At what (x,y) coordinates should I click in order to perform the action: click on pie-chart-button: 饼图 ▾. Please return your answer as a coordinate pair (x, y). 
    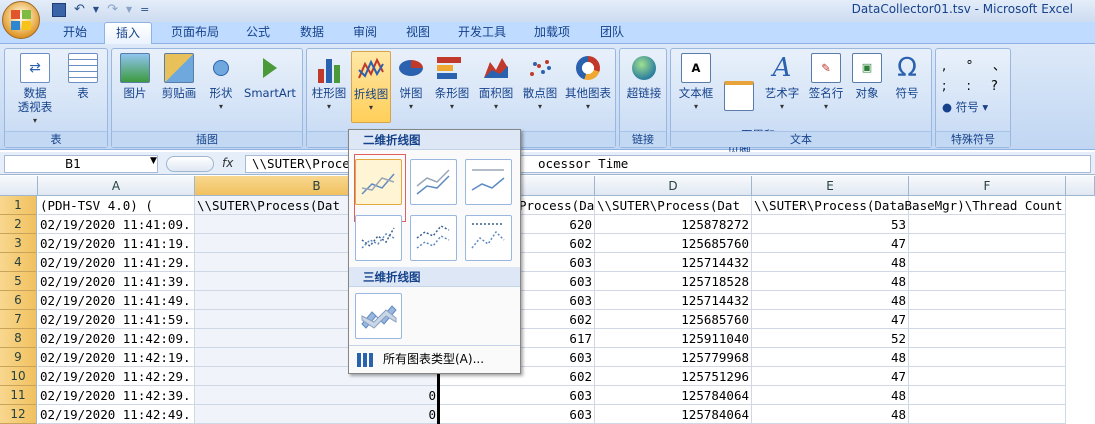
    Looking at the image, I should click on (411, 83).